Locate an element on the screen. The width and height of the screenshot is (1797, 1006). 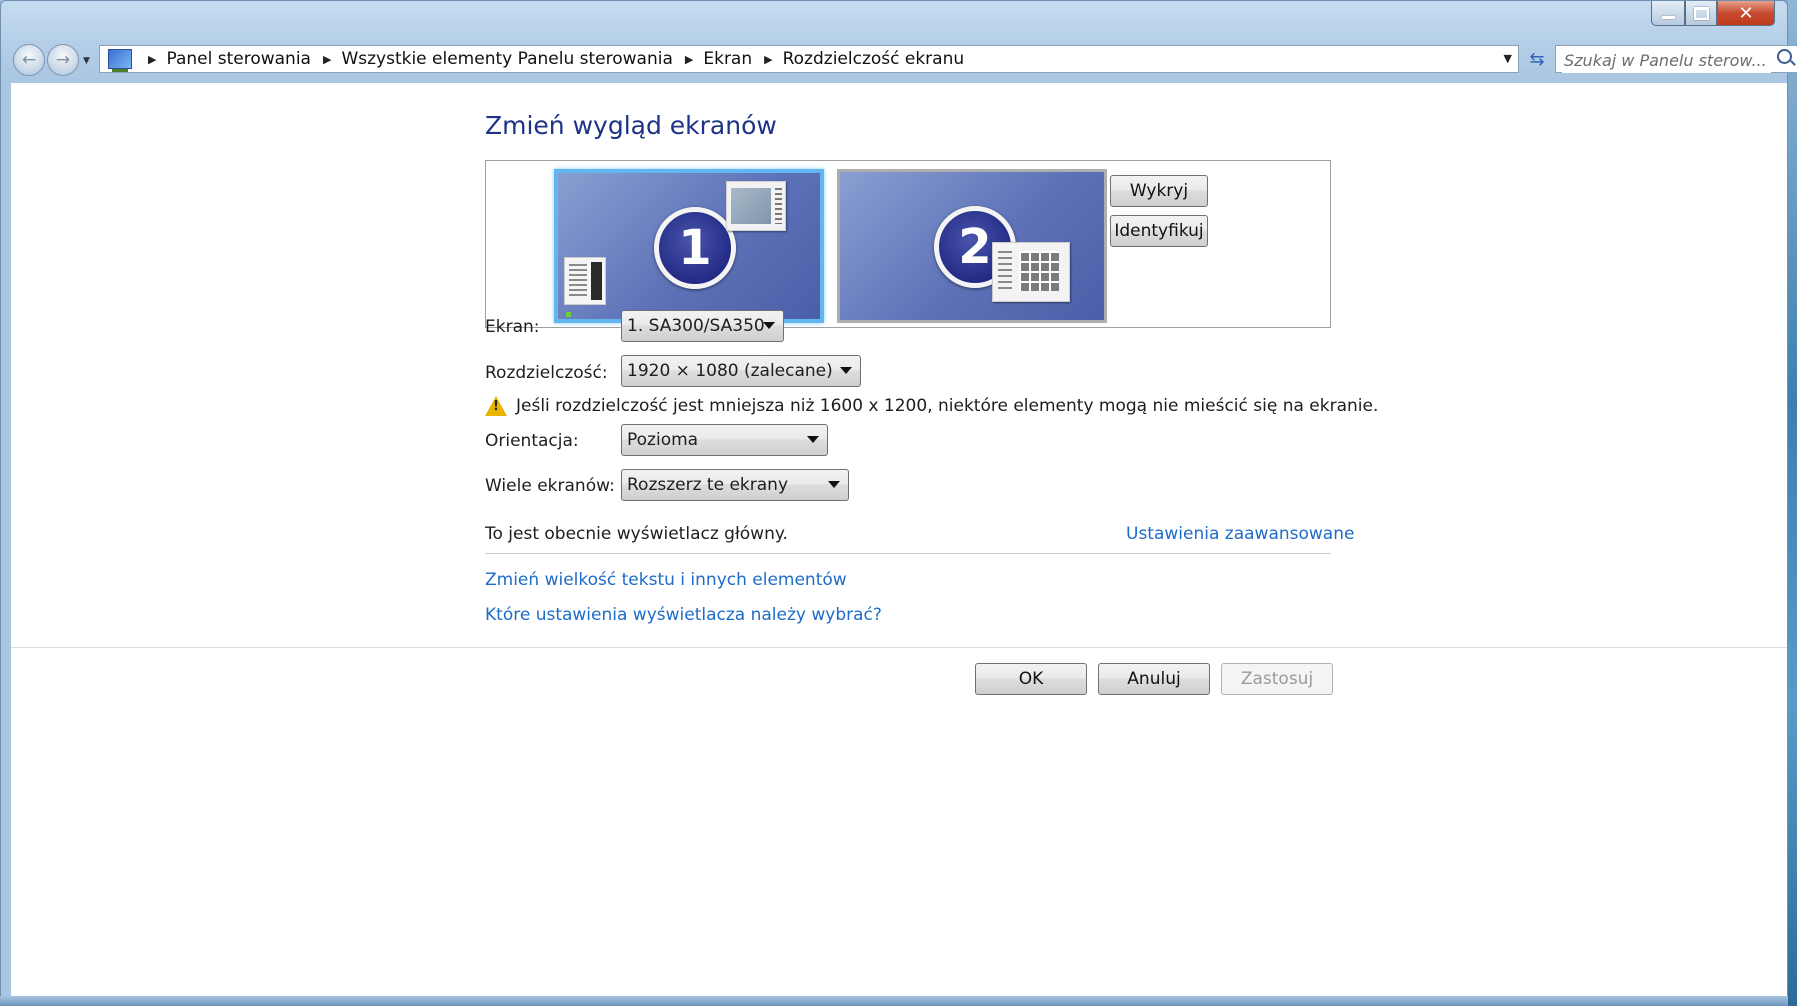
breadcrumb-all-items: Wszystkie elementy Panelu sterowania is located at coordinates (506, 59).